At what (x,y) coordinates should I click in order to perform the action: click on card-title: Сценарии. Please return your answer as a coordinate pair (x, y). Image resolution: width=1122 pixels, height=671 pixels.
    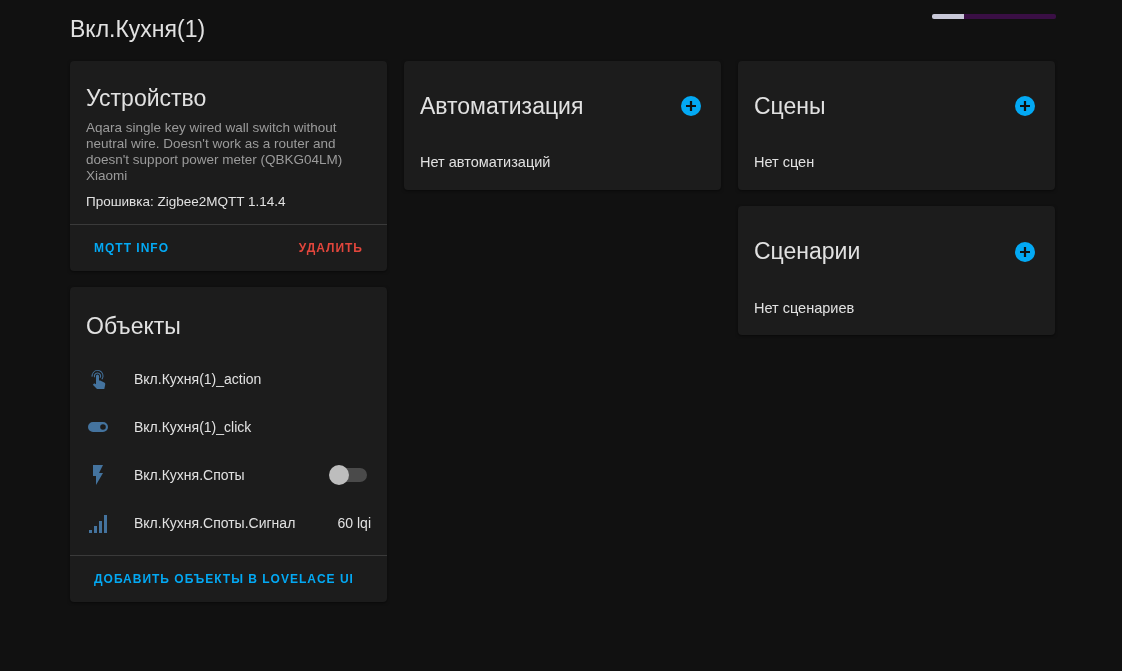
    Looking at the image, I should click on (807, 251).